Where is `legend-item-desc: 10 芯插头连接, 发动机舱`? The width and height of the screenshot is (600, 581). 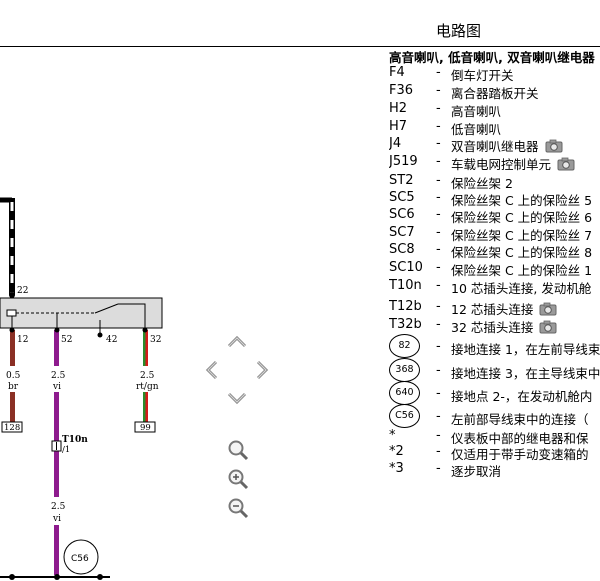 legend-item-desc: 10 芯插头连接, 发动机舱 is located at coordinates (521, 287).